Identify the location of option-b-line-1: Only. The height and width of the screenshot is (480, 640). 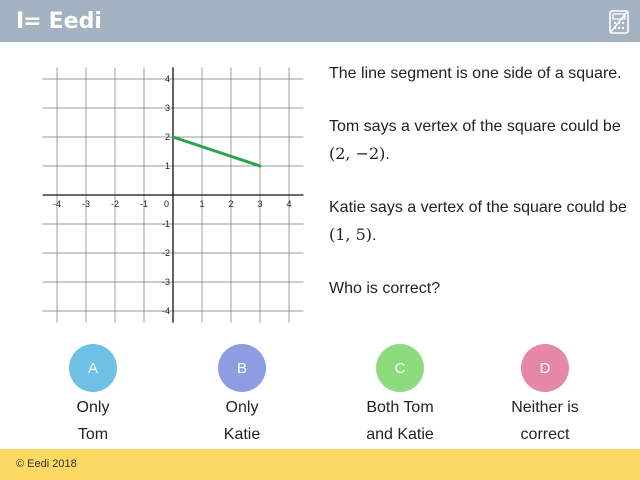
(242, 407).